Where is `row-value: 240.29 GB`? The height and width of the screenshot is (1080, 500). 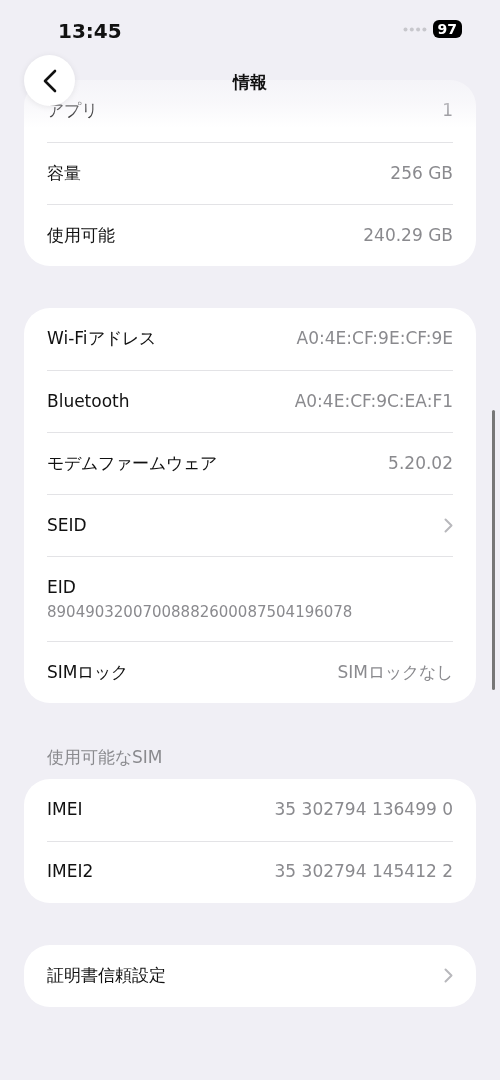
row-value: 240.29 GB is located at coordinates (408, 235).